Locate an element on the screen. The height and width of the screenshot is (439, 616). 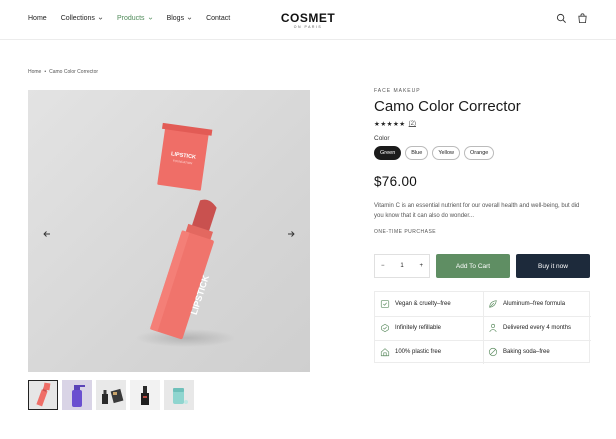
jar-icon is located at coordinates (180, 396).